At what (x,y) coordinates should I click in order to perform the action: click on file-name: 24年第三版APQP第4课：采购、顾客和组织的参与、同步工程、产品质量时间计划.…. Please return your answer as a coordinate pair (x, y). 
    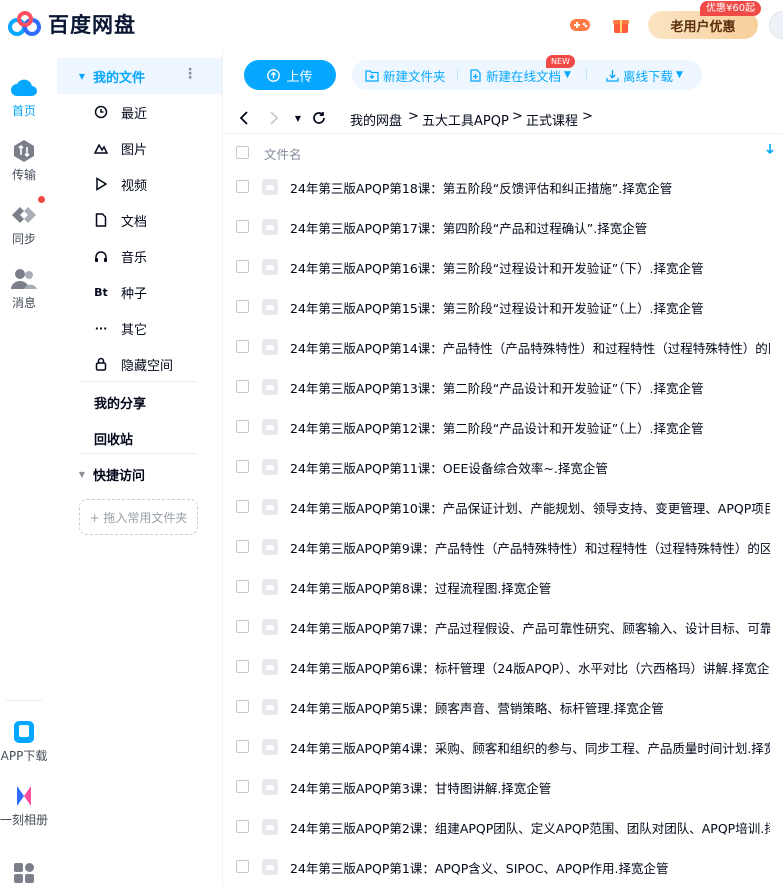
    Looking at the image, I should click on (530, 747).